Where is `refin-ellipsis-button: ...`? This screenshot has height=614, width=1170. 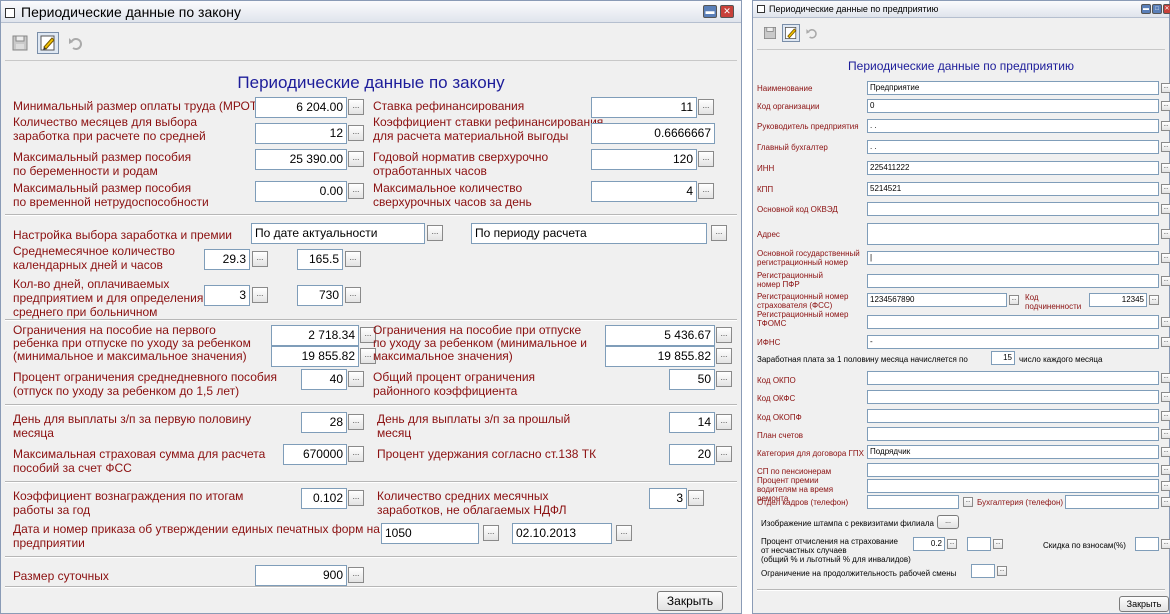 refin-ellipsis-button: ... is located at coordinates (706, 107).